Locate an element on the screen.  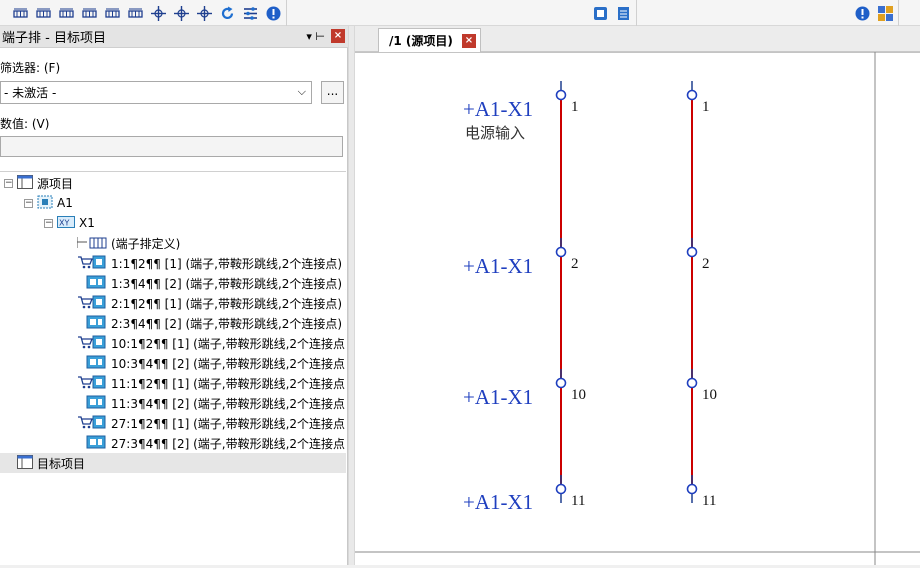
strip-definition-icon is located at coordinates (91, 243).